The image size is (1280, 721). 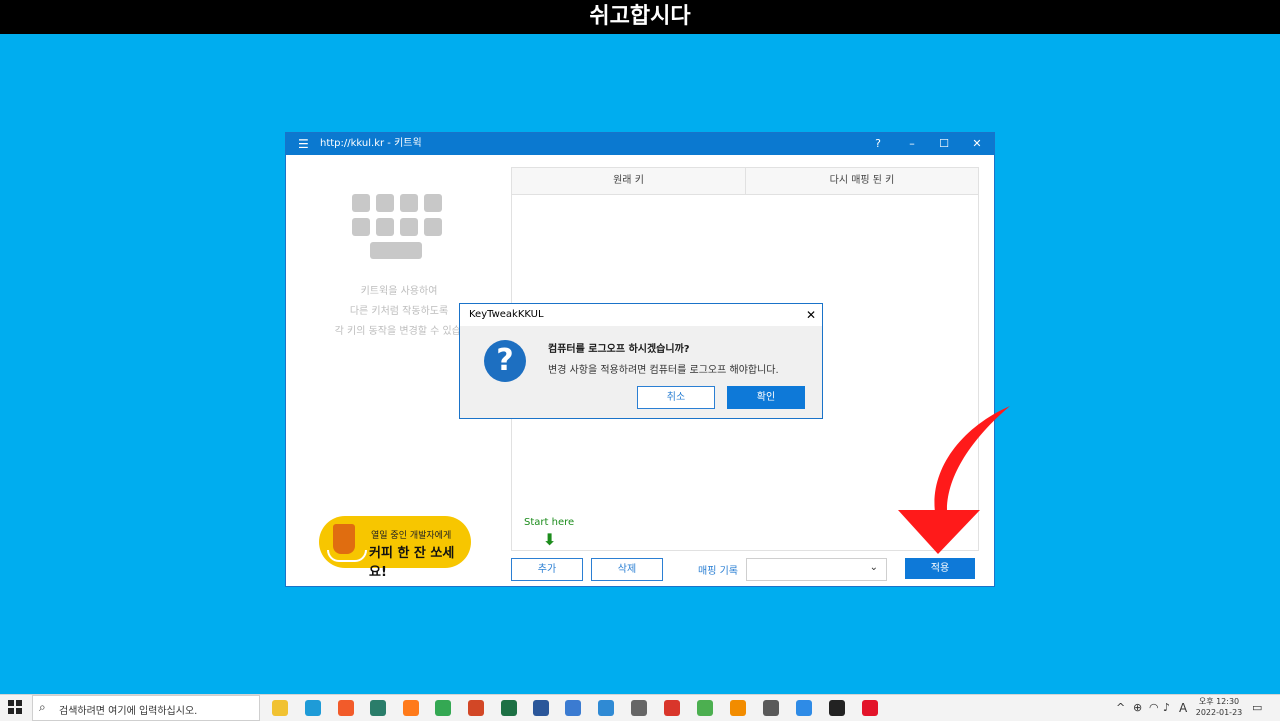 I want to click on coffee-line-2: 커피 한 잔 쏘세요!, so click(x=412, y=563).